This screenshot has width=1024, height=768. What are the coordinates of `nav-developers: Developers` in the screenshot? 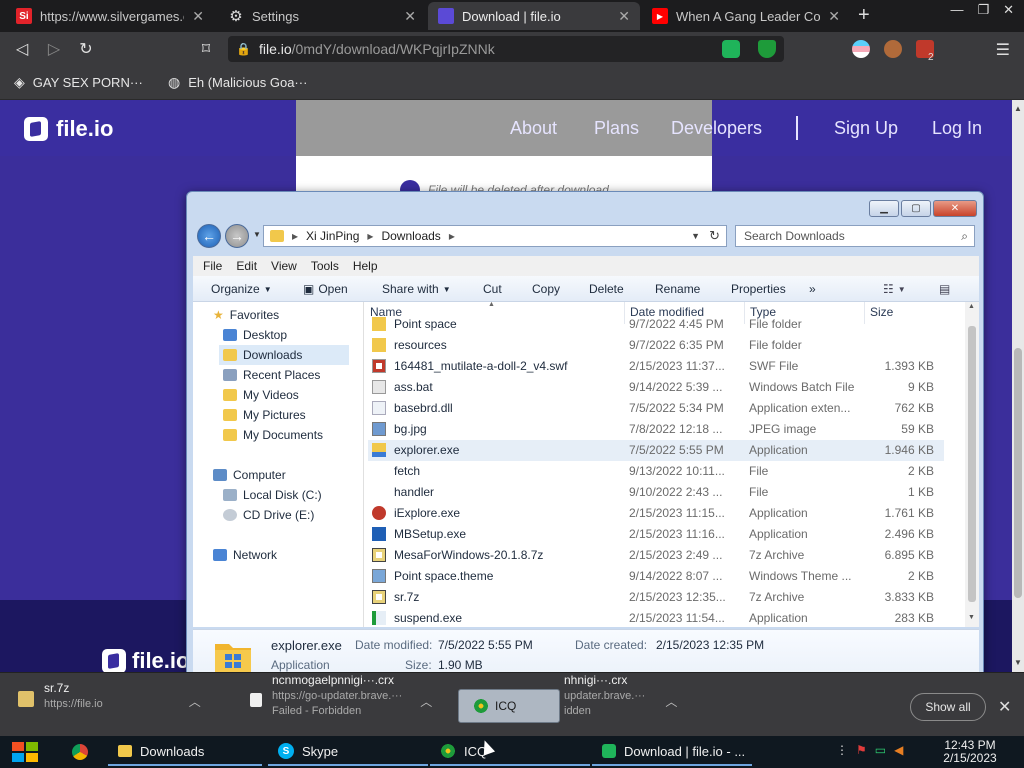 It's located at (716, 128).